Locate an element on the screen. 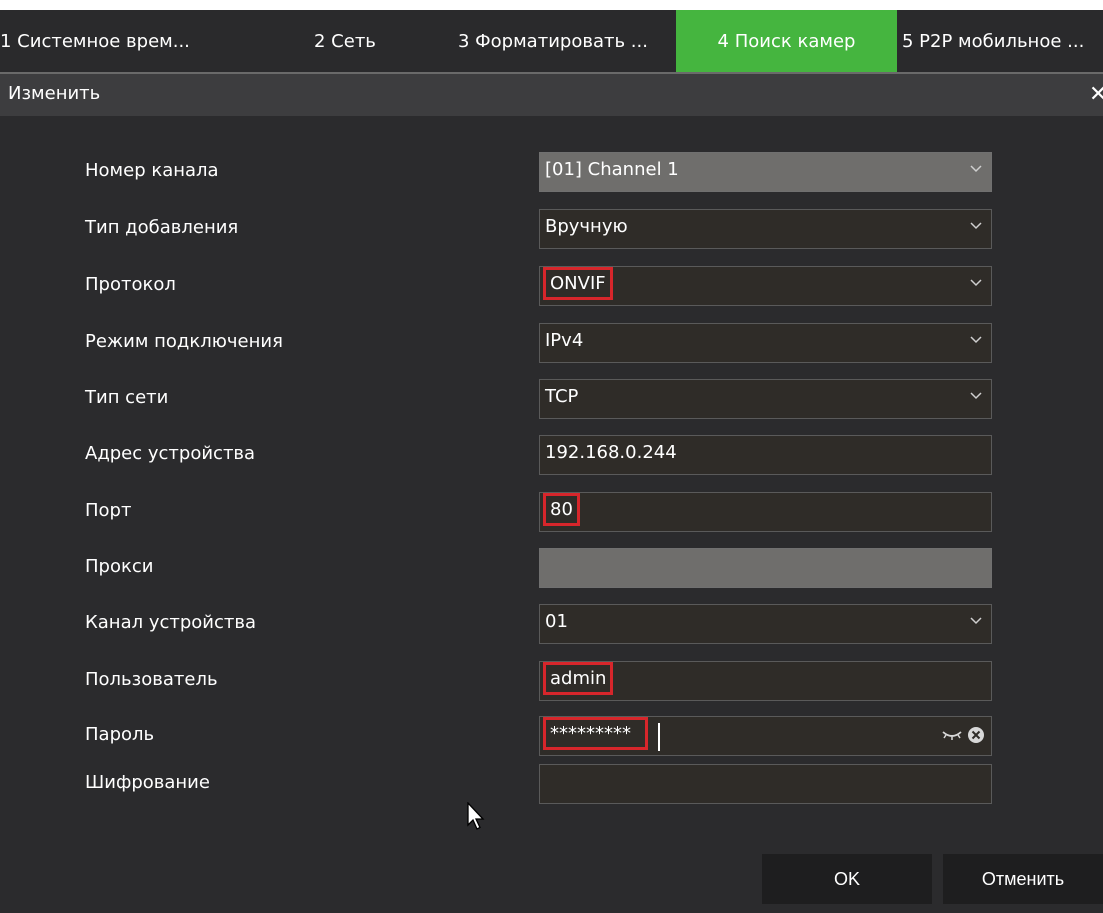 Image resolution: width=1103 pixels, height=913 pixels. protocol-select: ONVIF is located at coordinates (765, 286).